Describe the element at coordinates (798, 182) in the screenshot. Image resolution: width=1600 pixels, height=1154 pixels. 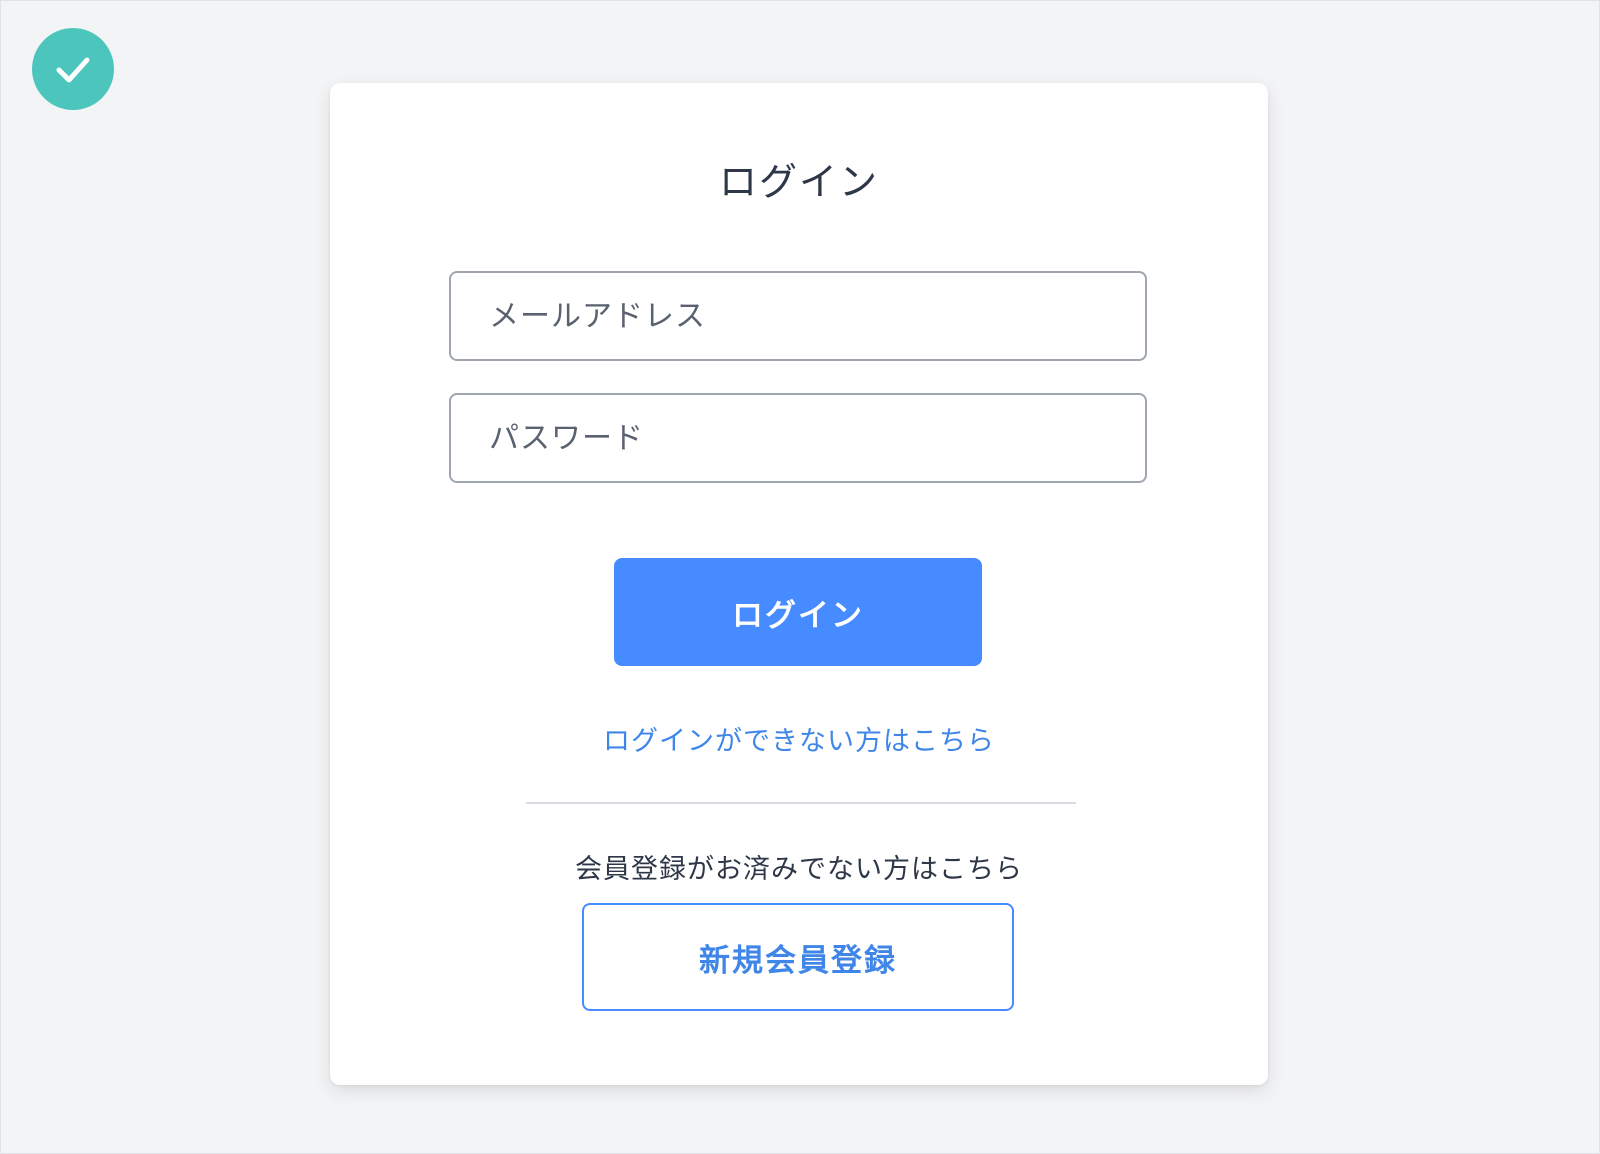
I see `page-title: ログイン` at that location.